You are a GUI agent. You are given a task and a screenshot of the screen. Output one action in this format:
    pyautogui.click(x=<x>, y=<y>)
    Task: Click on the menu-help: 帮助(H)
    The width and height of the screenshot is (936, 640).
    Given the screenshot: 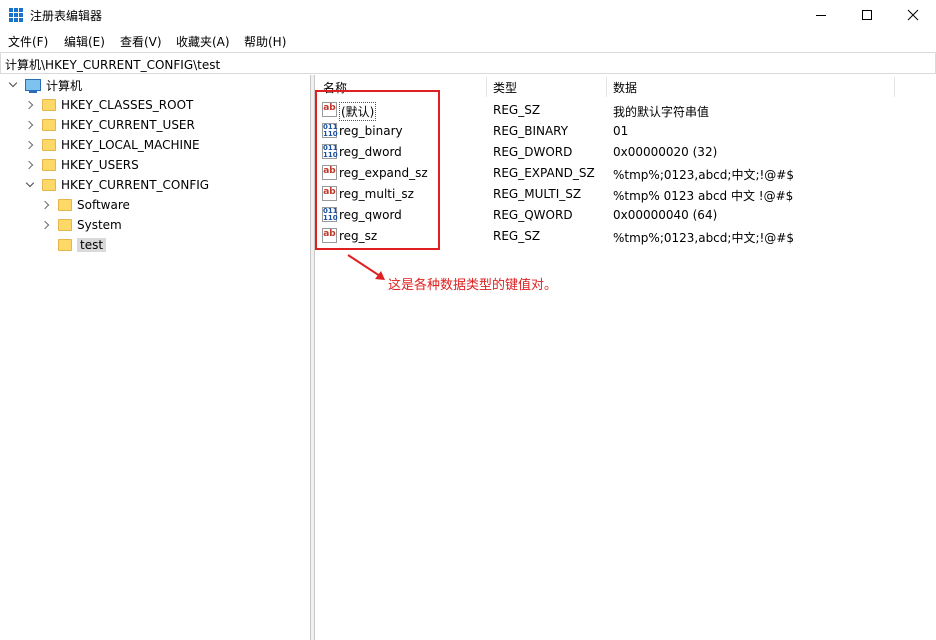 What is the action you would take?
    pyautogui.click(x=265, y=41)
    